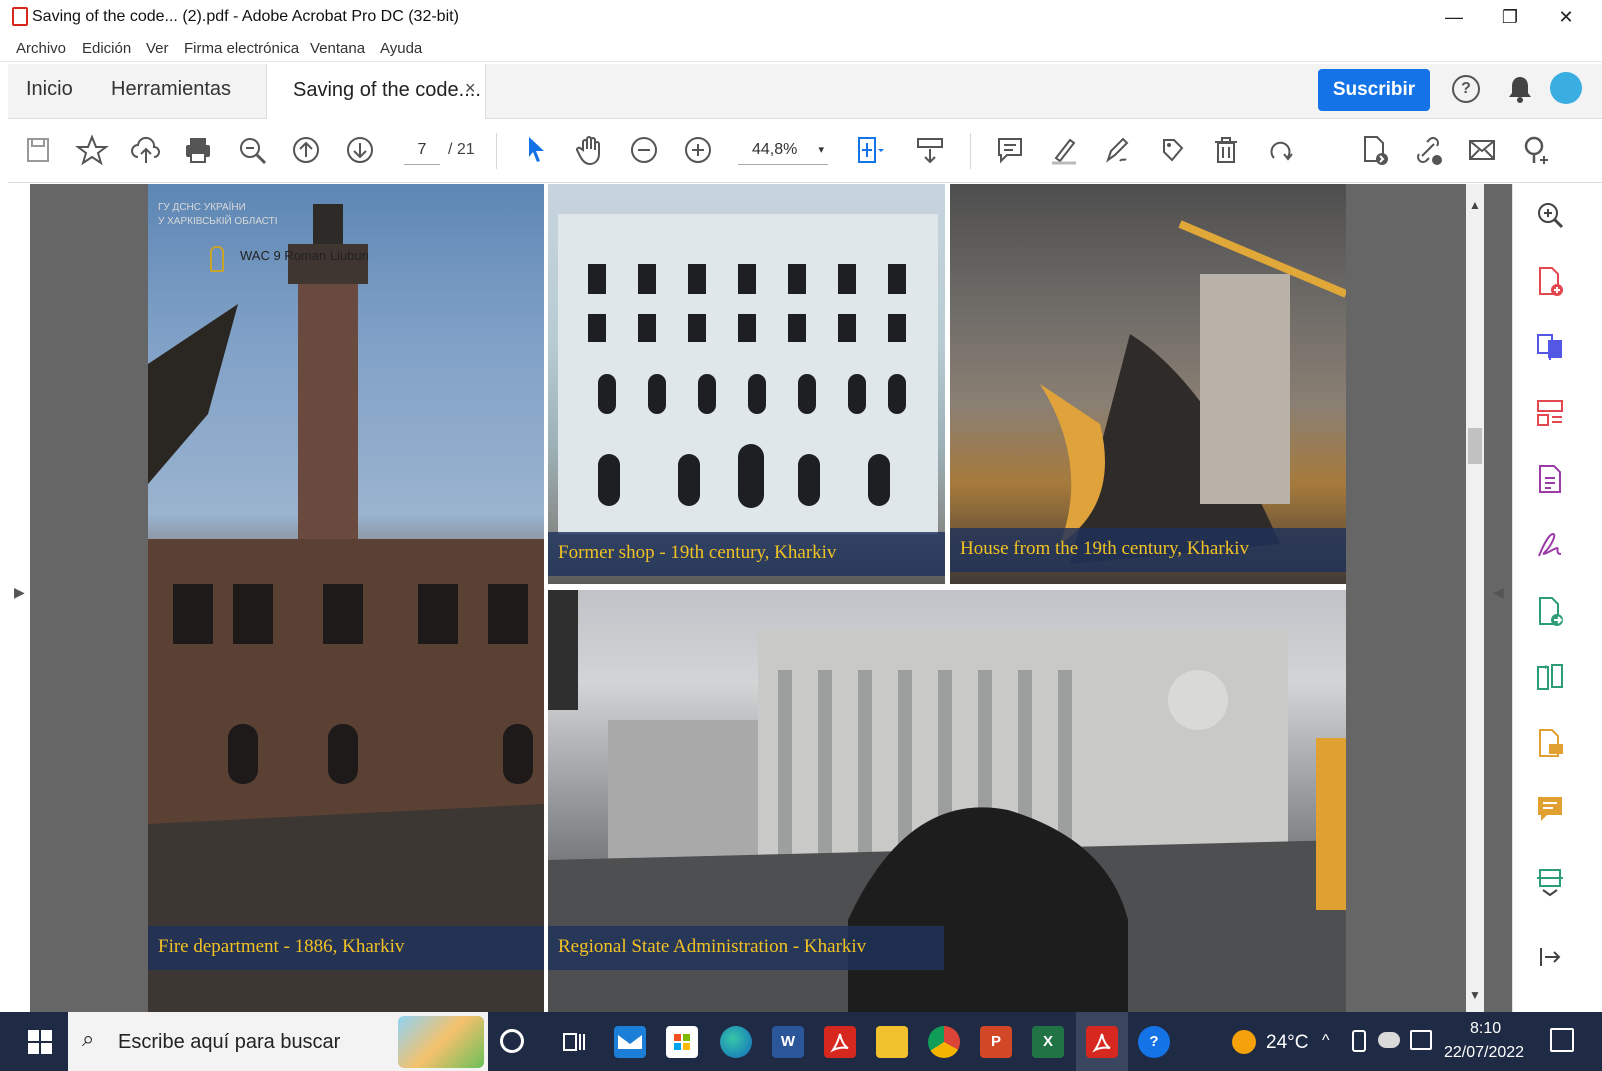  I want to click on edit-pdf-icon, so click(1550, 479).